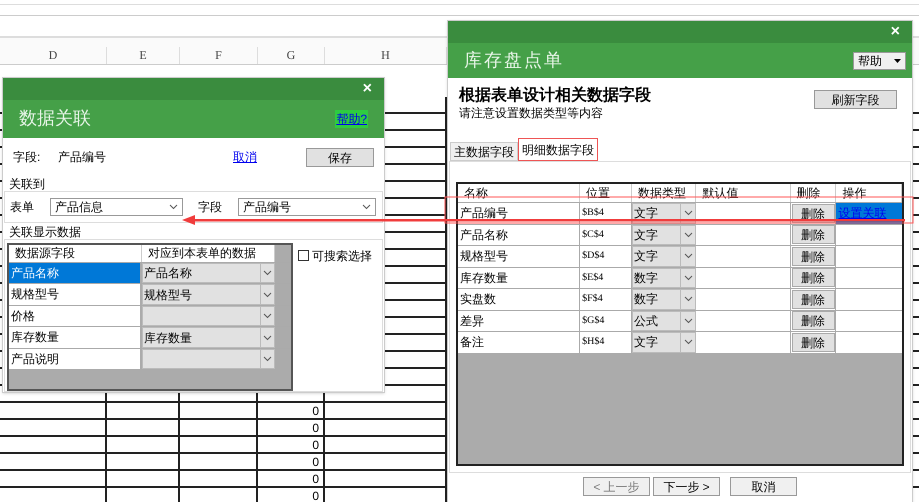 This screenshot has height=502, width=919. I want to click on dialog-title: 数据关联, so click(55, 118).